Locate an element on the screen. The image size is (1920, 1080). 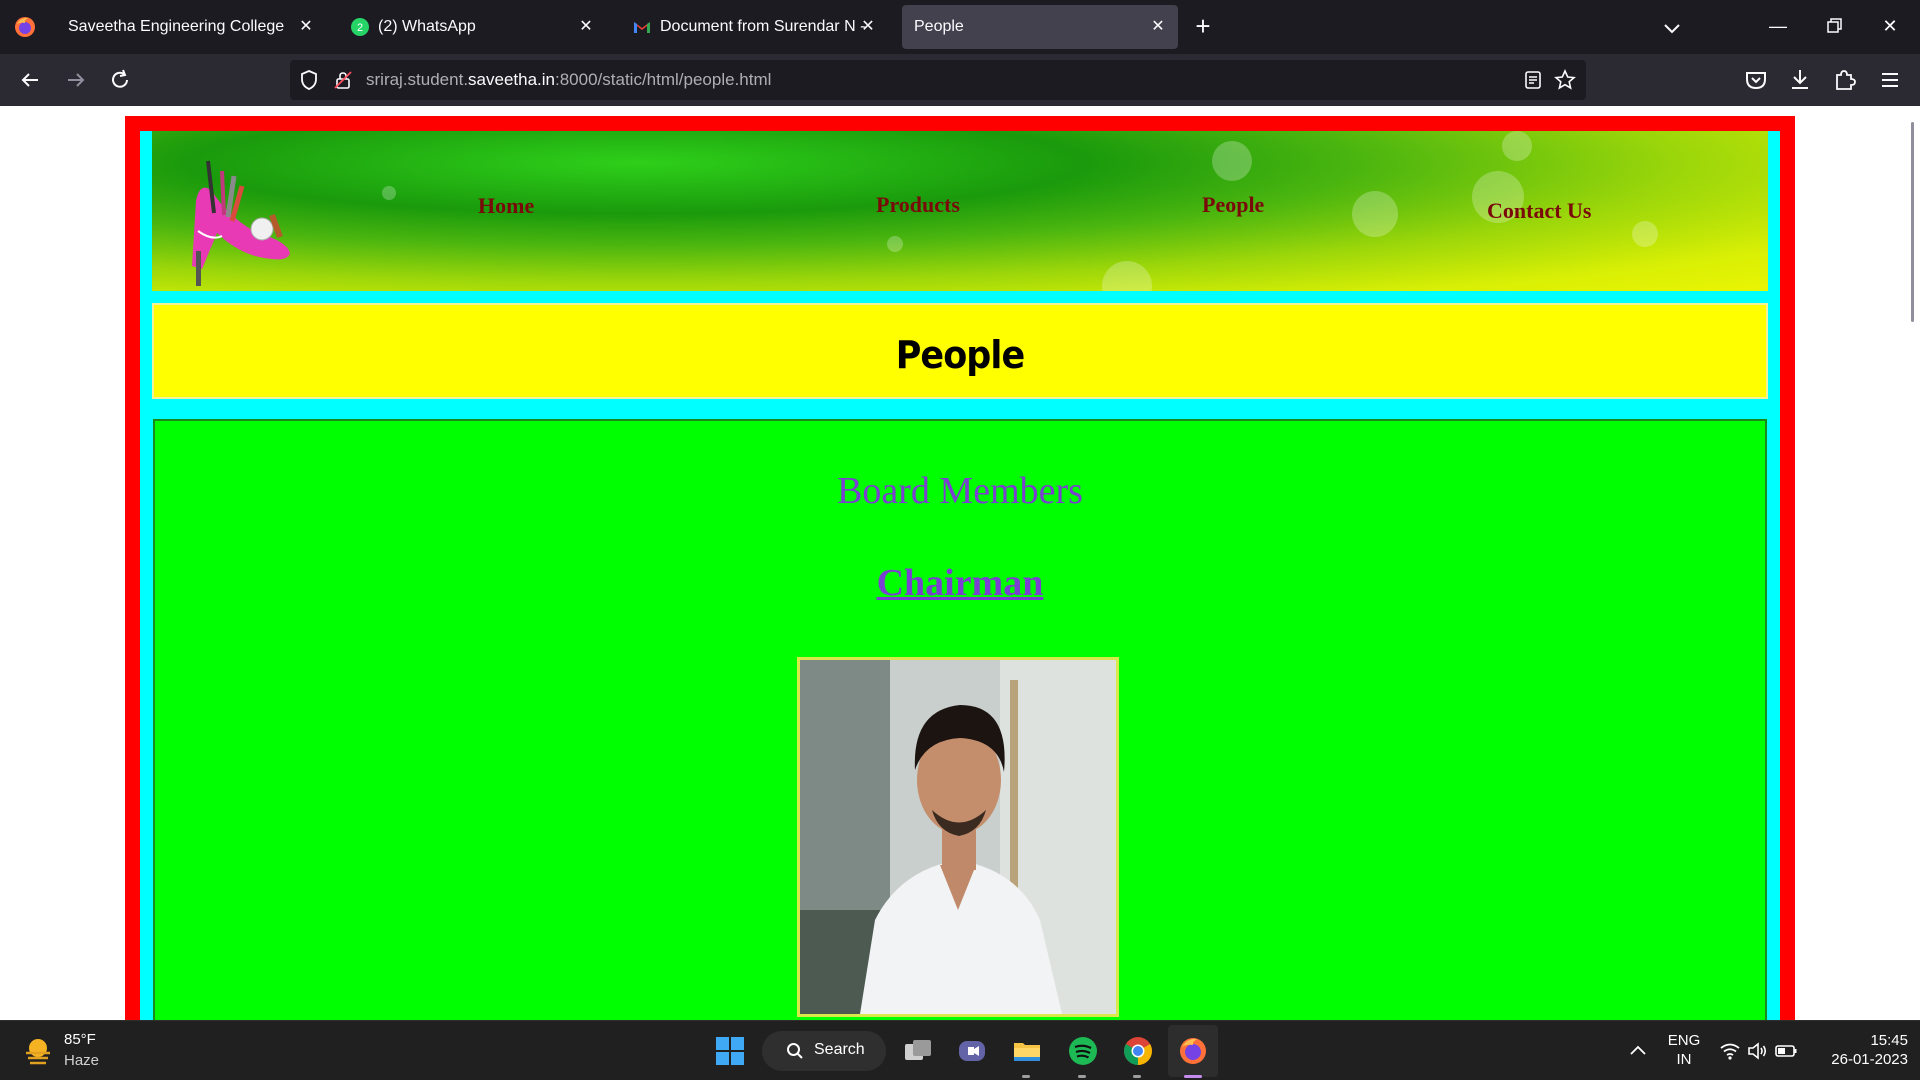
region-code: IN is located at coordinates (1684, 1059).